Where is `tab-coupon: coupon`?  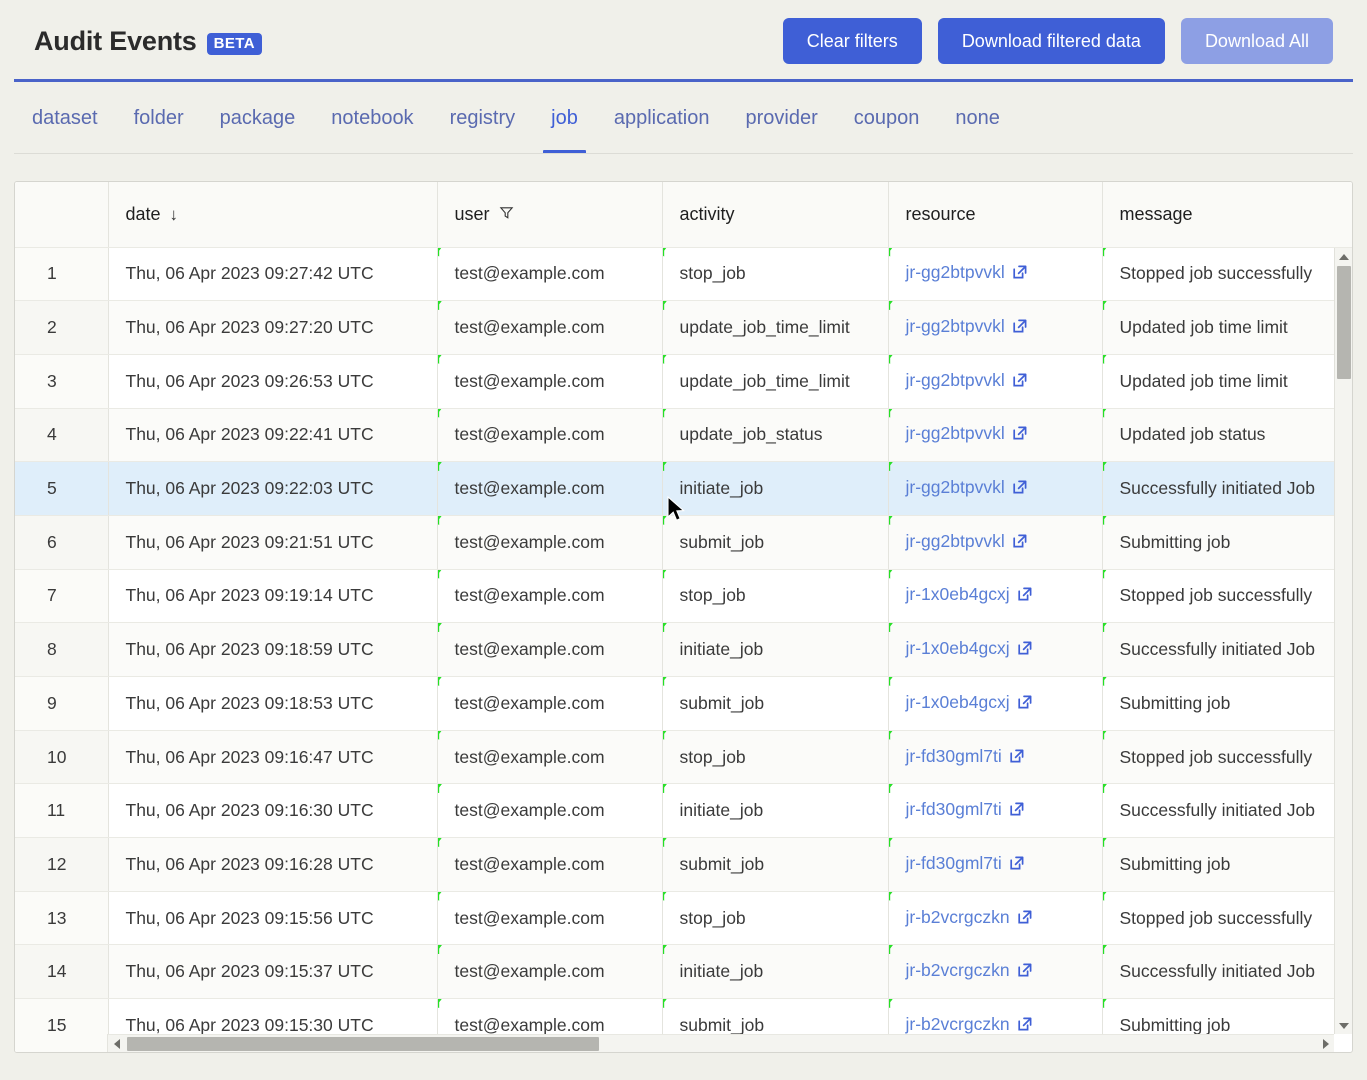
tab-coupon: coupon is located at coordinates (887, 118).